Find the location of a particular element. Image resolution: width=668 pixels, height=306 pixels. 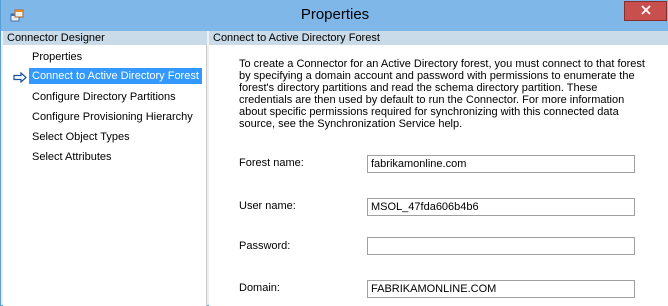

window-title: Properties is located at coordinates (335, 14).